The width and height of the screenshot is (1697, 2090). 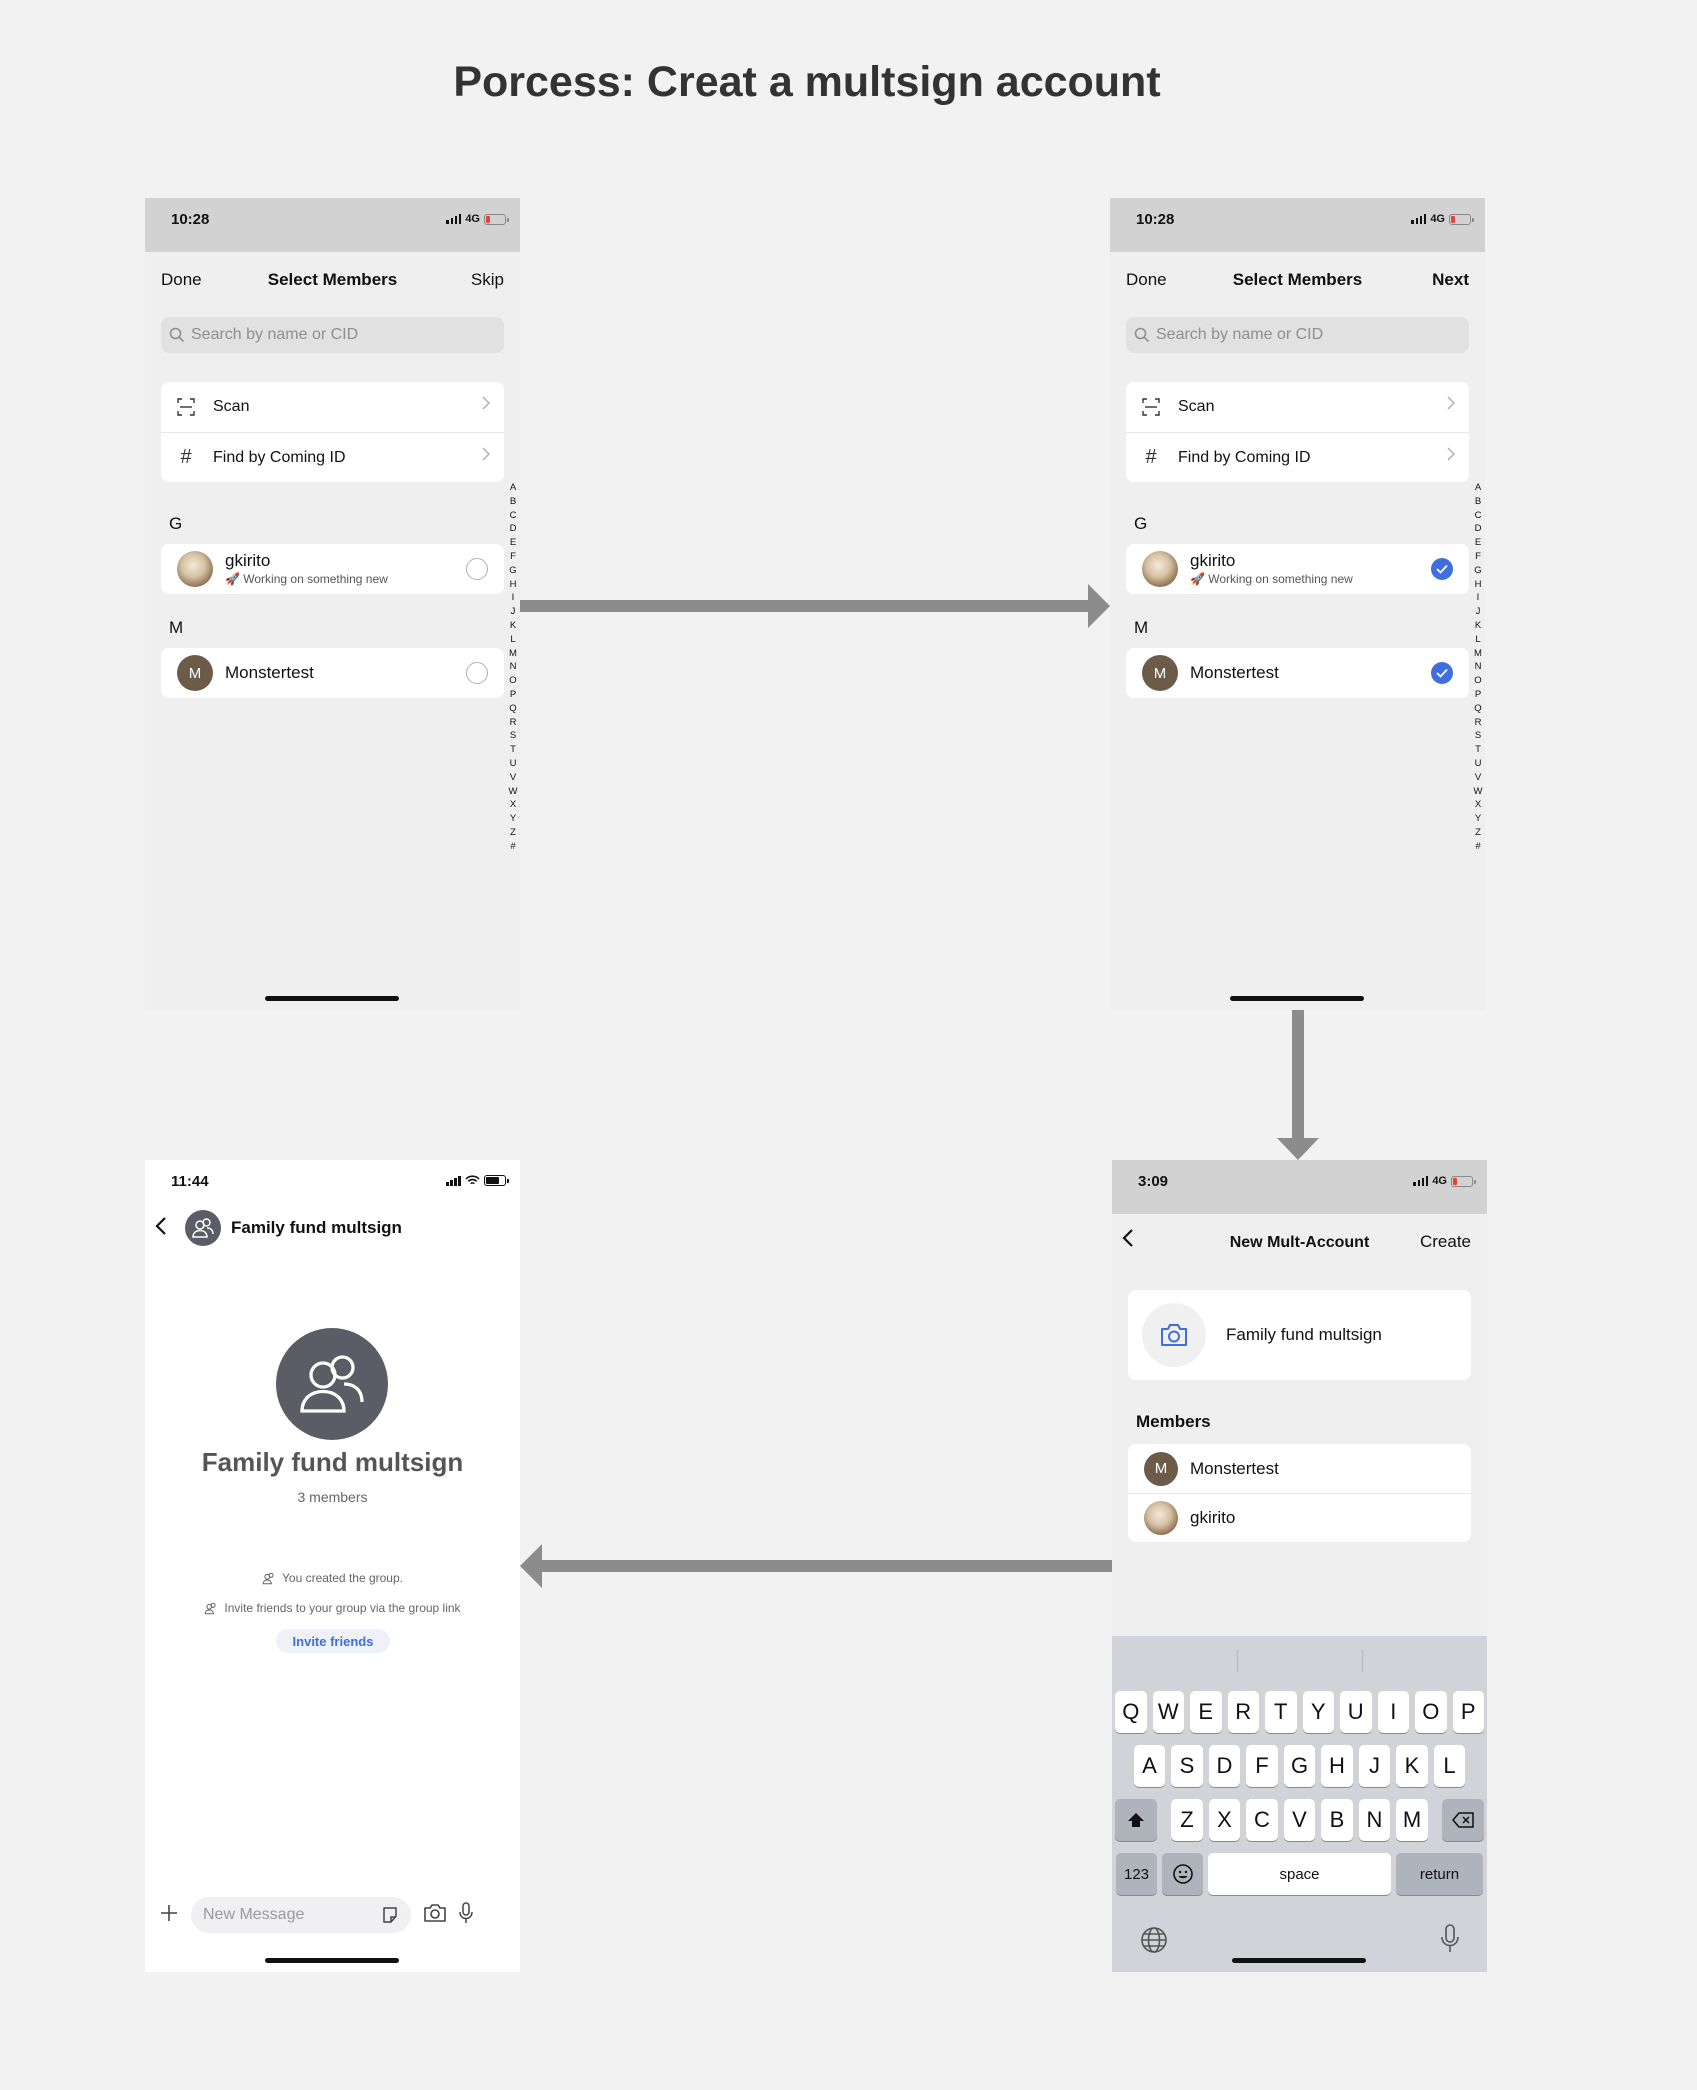 I want to click on camera-icon, so click(x=435, y=1915).